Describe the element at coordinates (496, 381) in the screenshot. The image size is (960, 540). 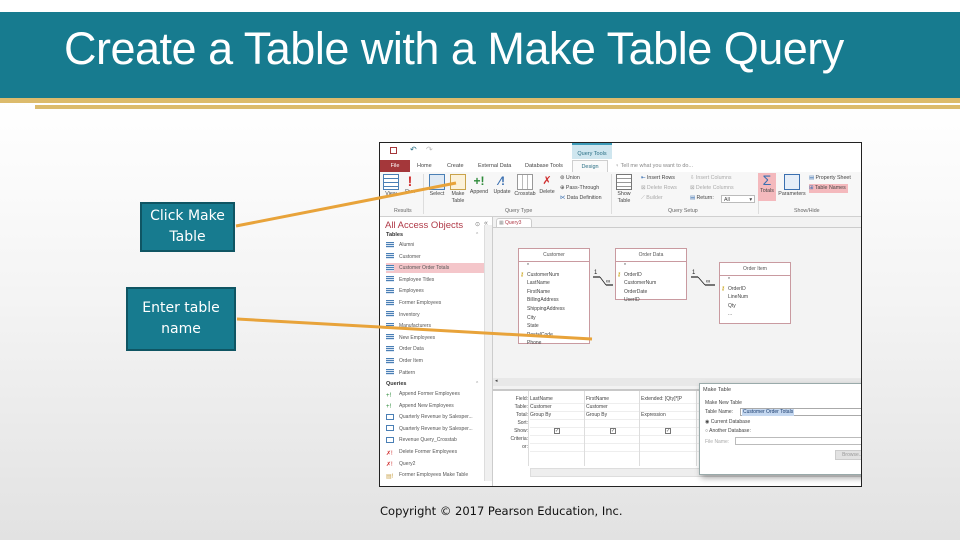
I see `scroll-left-icon: ◂` at that location.